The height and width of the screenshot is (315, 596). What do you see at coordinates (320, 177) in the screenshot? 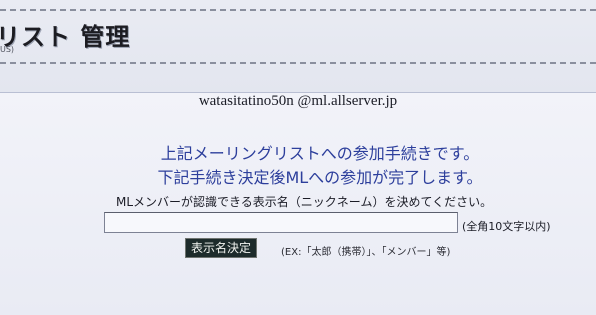
I see `intro-line-2: 下記手続き決定後MLへの参加が完了します。` at bounding box center [320, 177].